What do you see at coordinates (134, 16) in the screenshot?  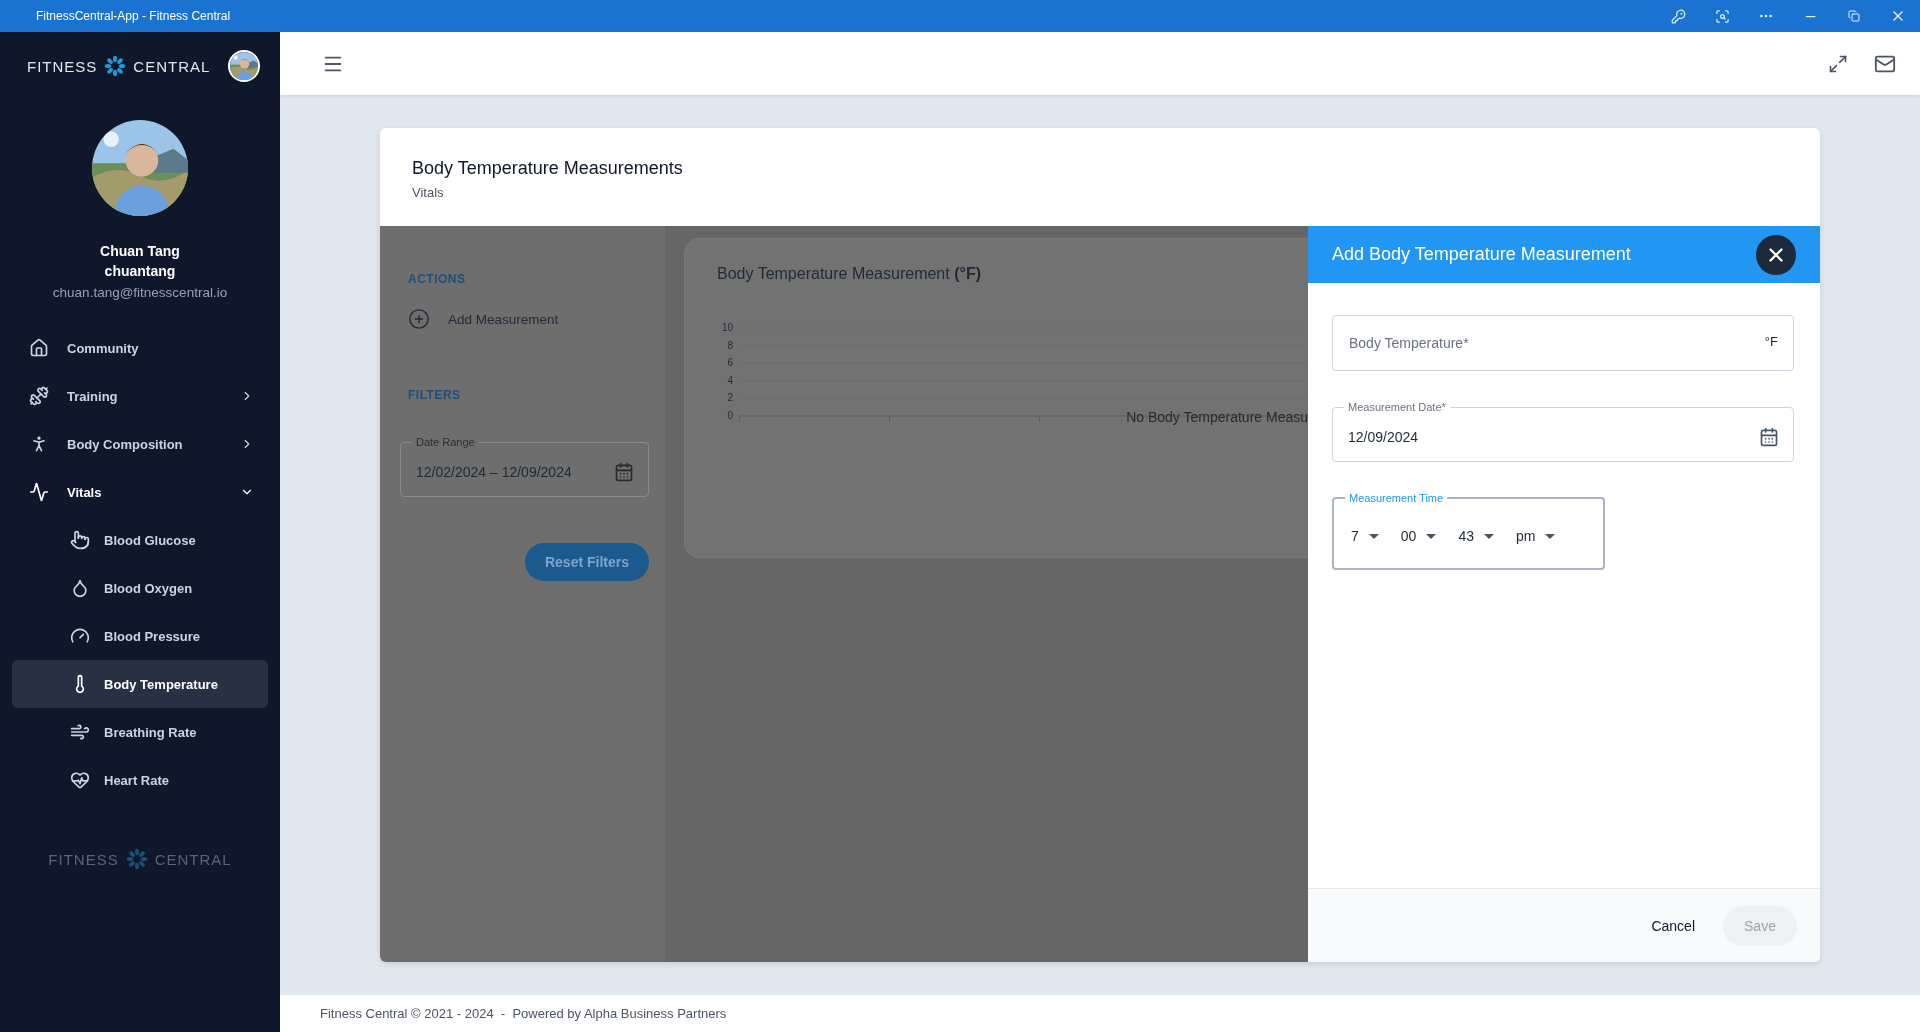 I see `window-title: FitnessCentral-App - Fitness Central` at bounding box center [134, 16].